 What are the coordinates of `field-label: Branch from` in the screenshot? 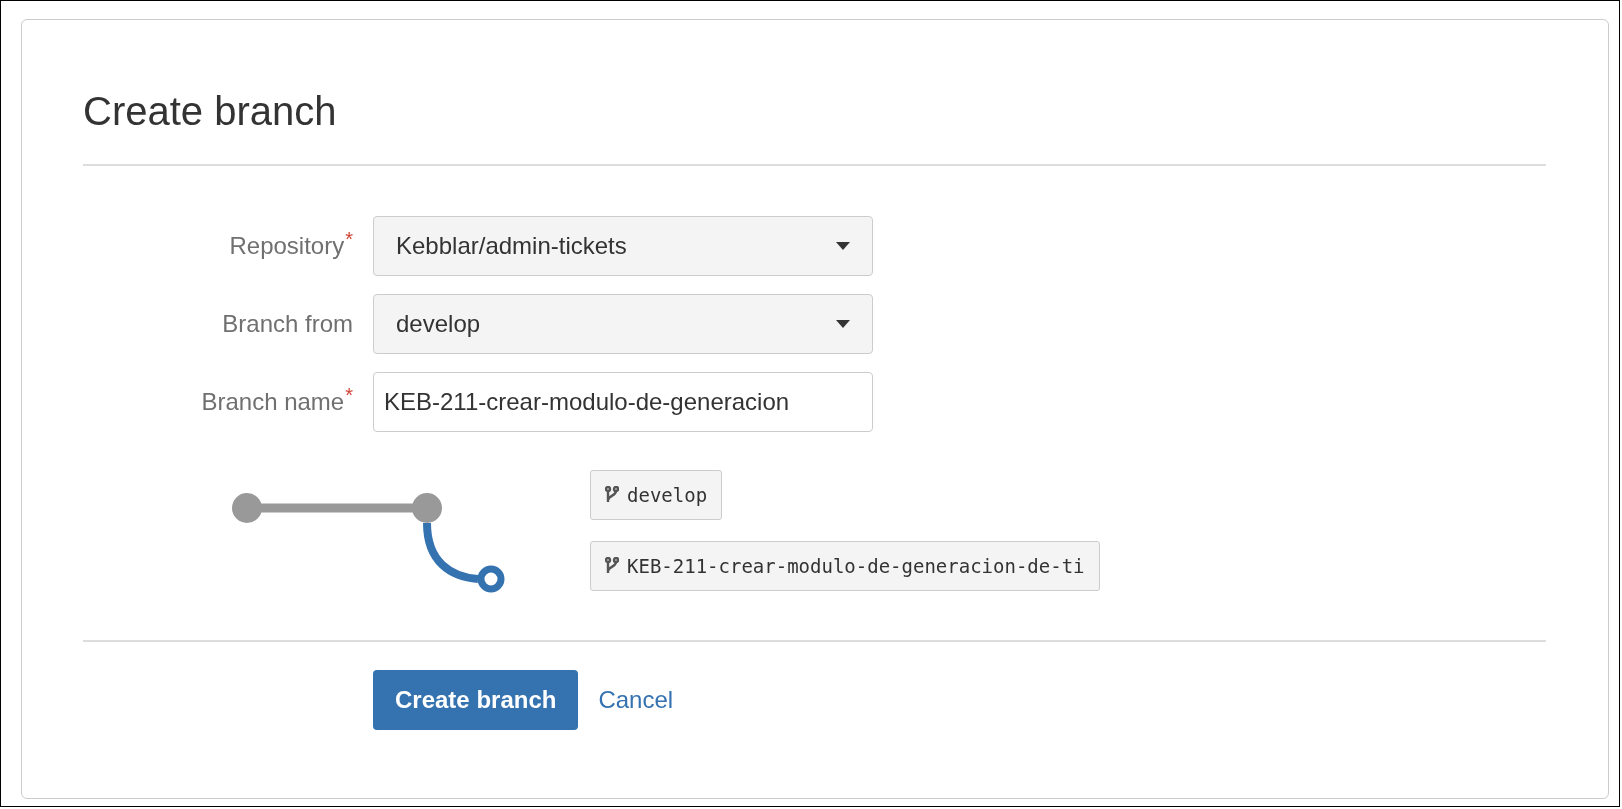 It's located at (287, 324).